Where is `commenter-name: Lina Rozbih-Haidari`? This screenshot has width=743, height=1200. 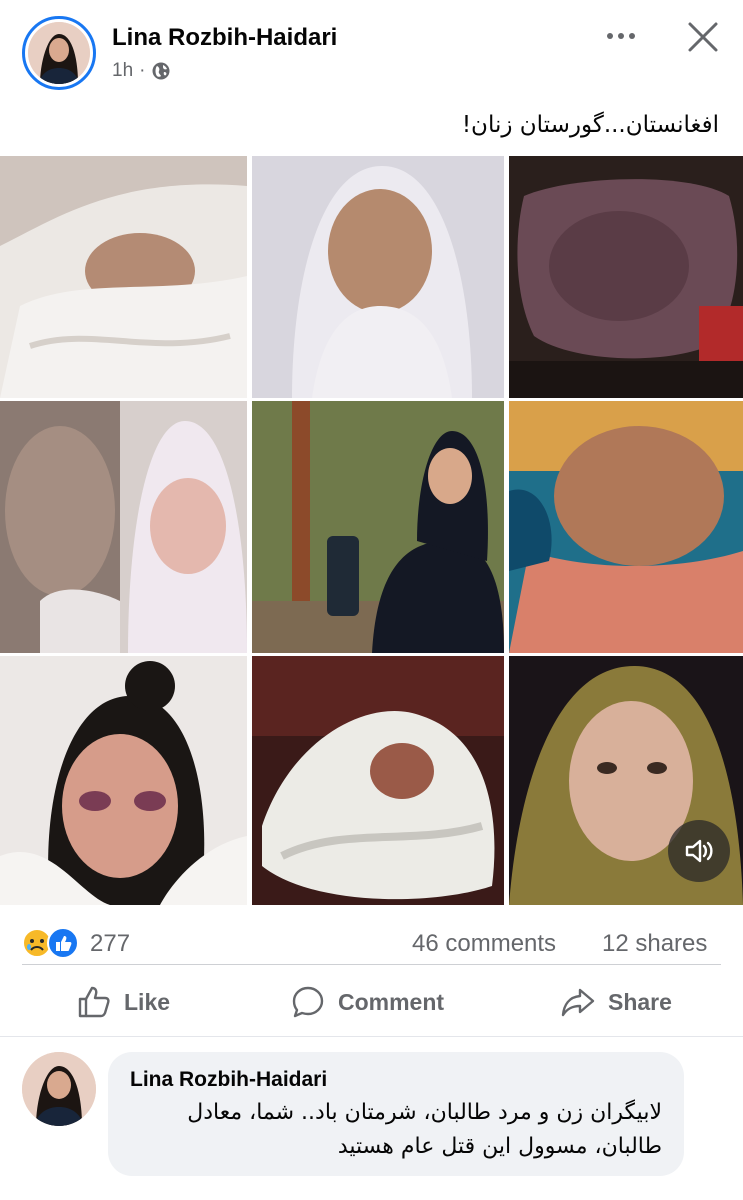
commenter-name: Lina Rozbih-Haidari is located at coordinates (228, 1080).